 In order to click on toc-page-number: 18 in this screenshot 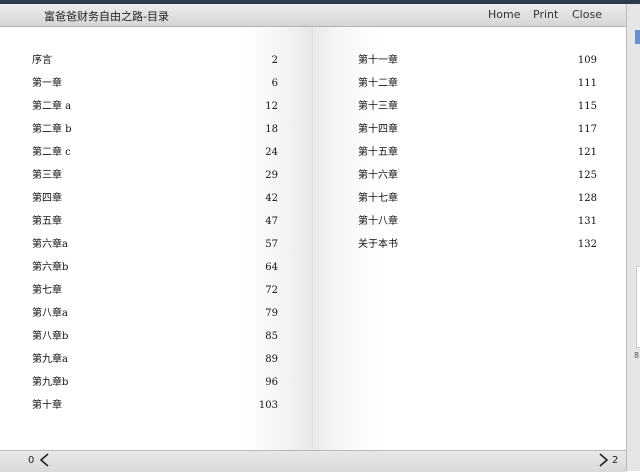, I will do `click(271, 129)`.